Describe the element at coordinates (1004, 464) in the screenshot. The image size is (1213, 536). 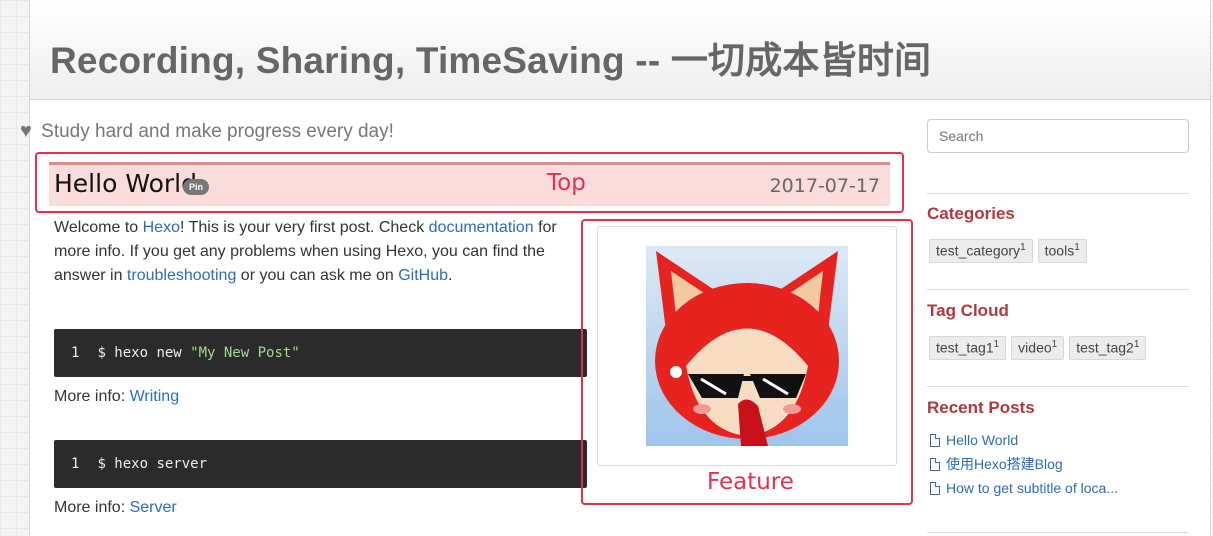
I see `recent-post-title: 使用Hexo搭建Blog` at that location.